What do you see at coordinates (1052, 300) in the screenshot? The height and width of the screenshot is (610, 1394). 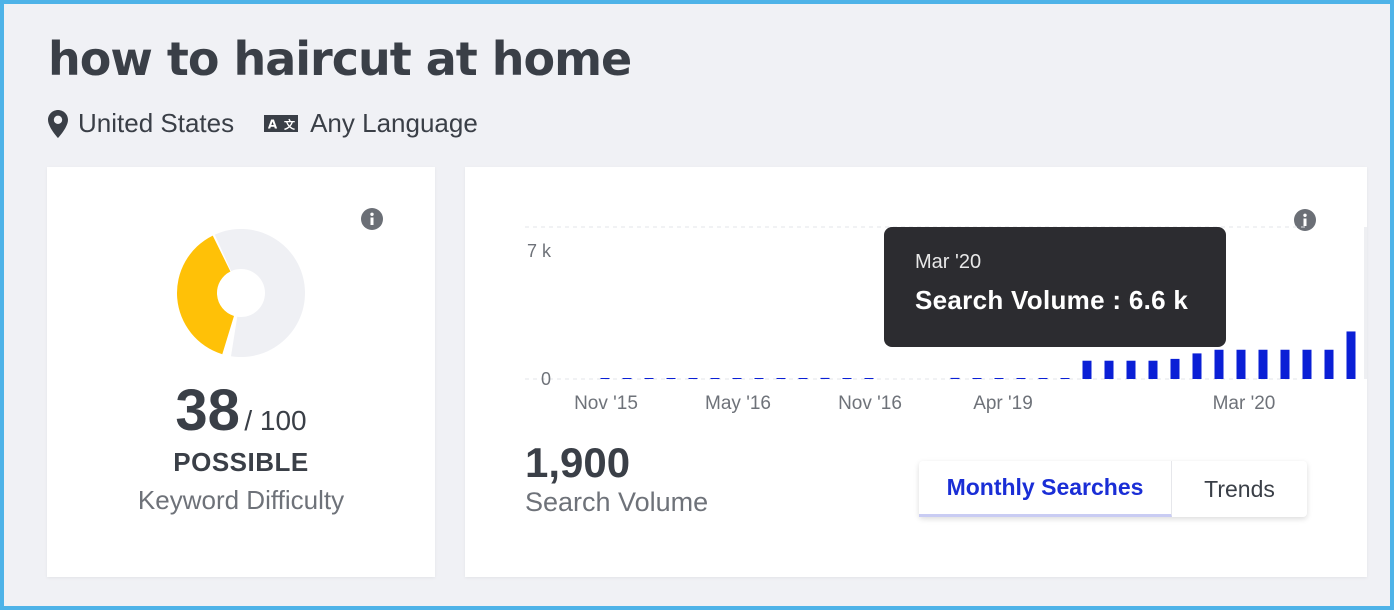 I see `tooltip-value: Search Volume : 6.6 k` at bounding box center [1052, 300].